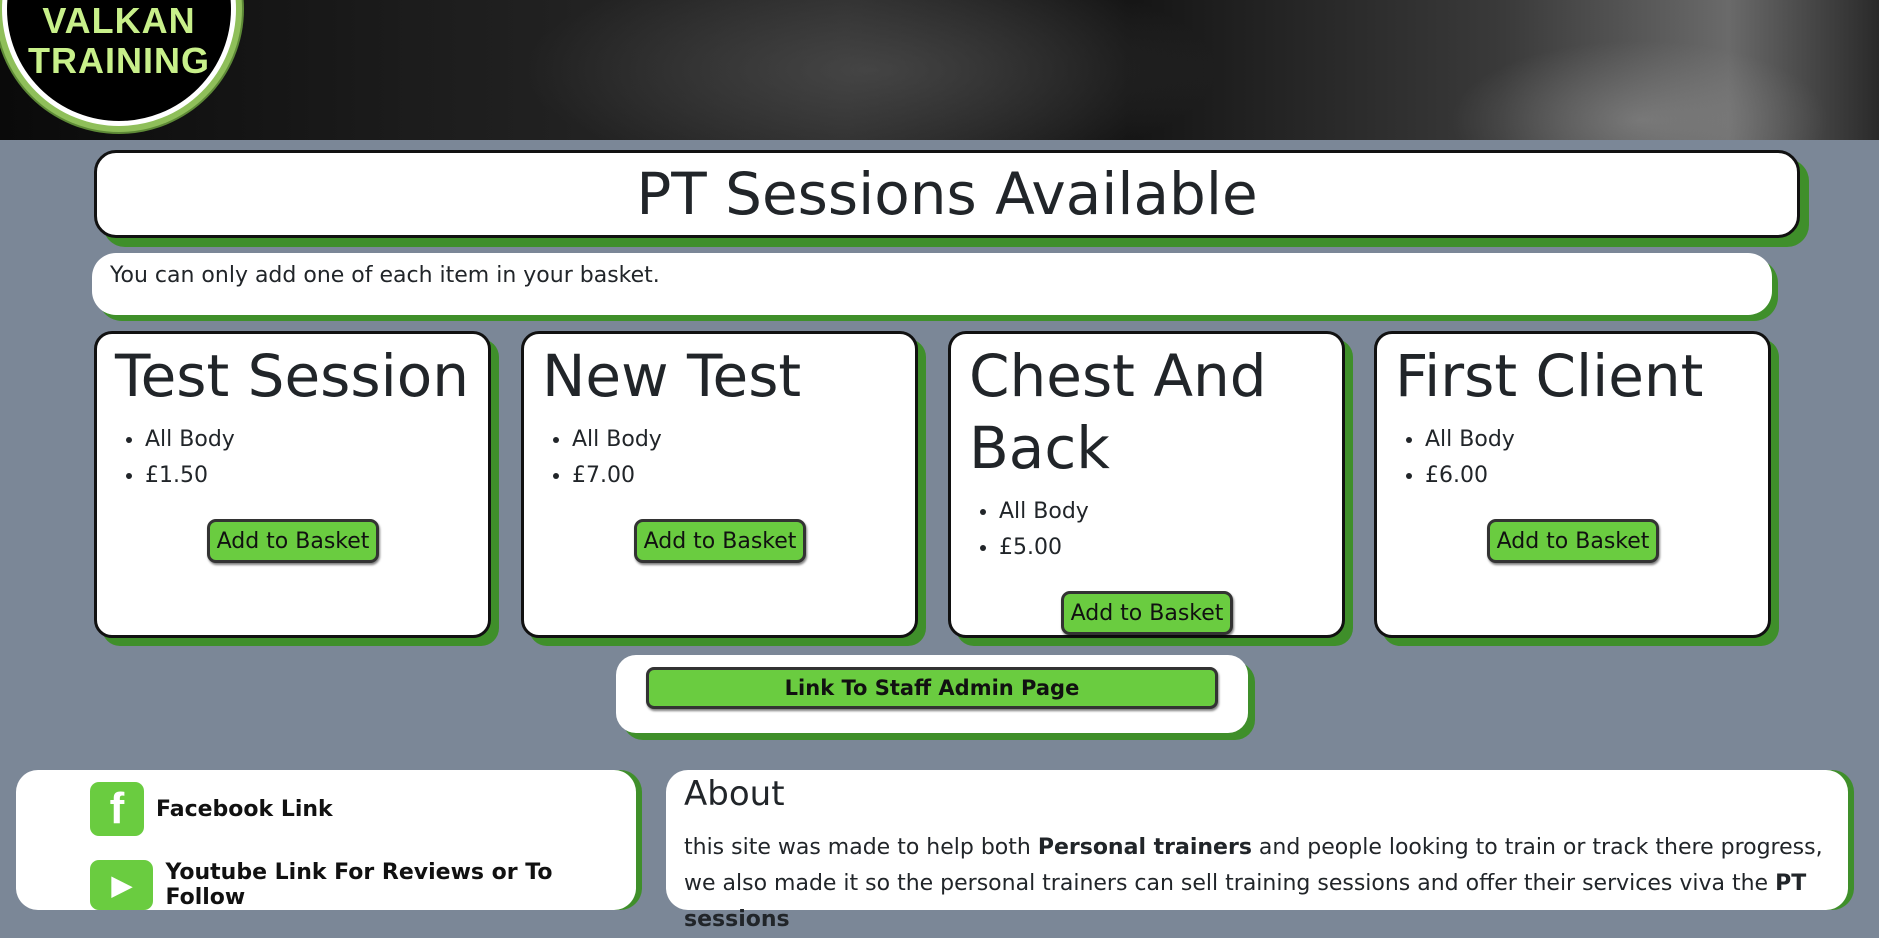  What do you see at coordinates (244, 809) in the screenshot?
I see `facebook-link: Facebook Link` at bounding box center [244, 809].